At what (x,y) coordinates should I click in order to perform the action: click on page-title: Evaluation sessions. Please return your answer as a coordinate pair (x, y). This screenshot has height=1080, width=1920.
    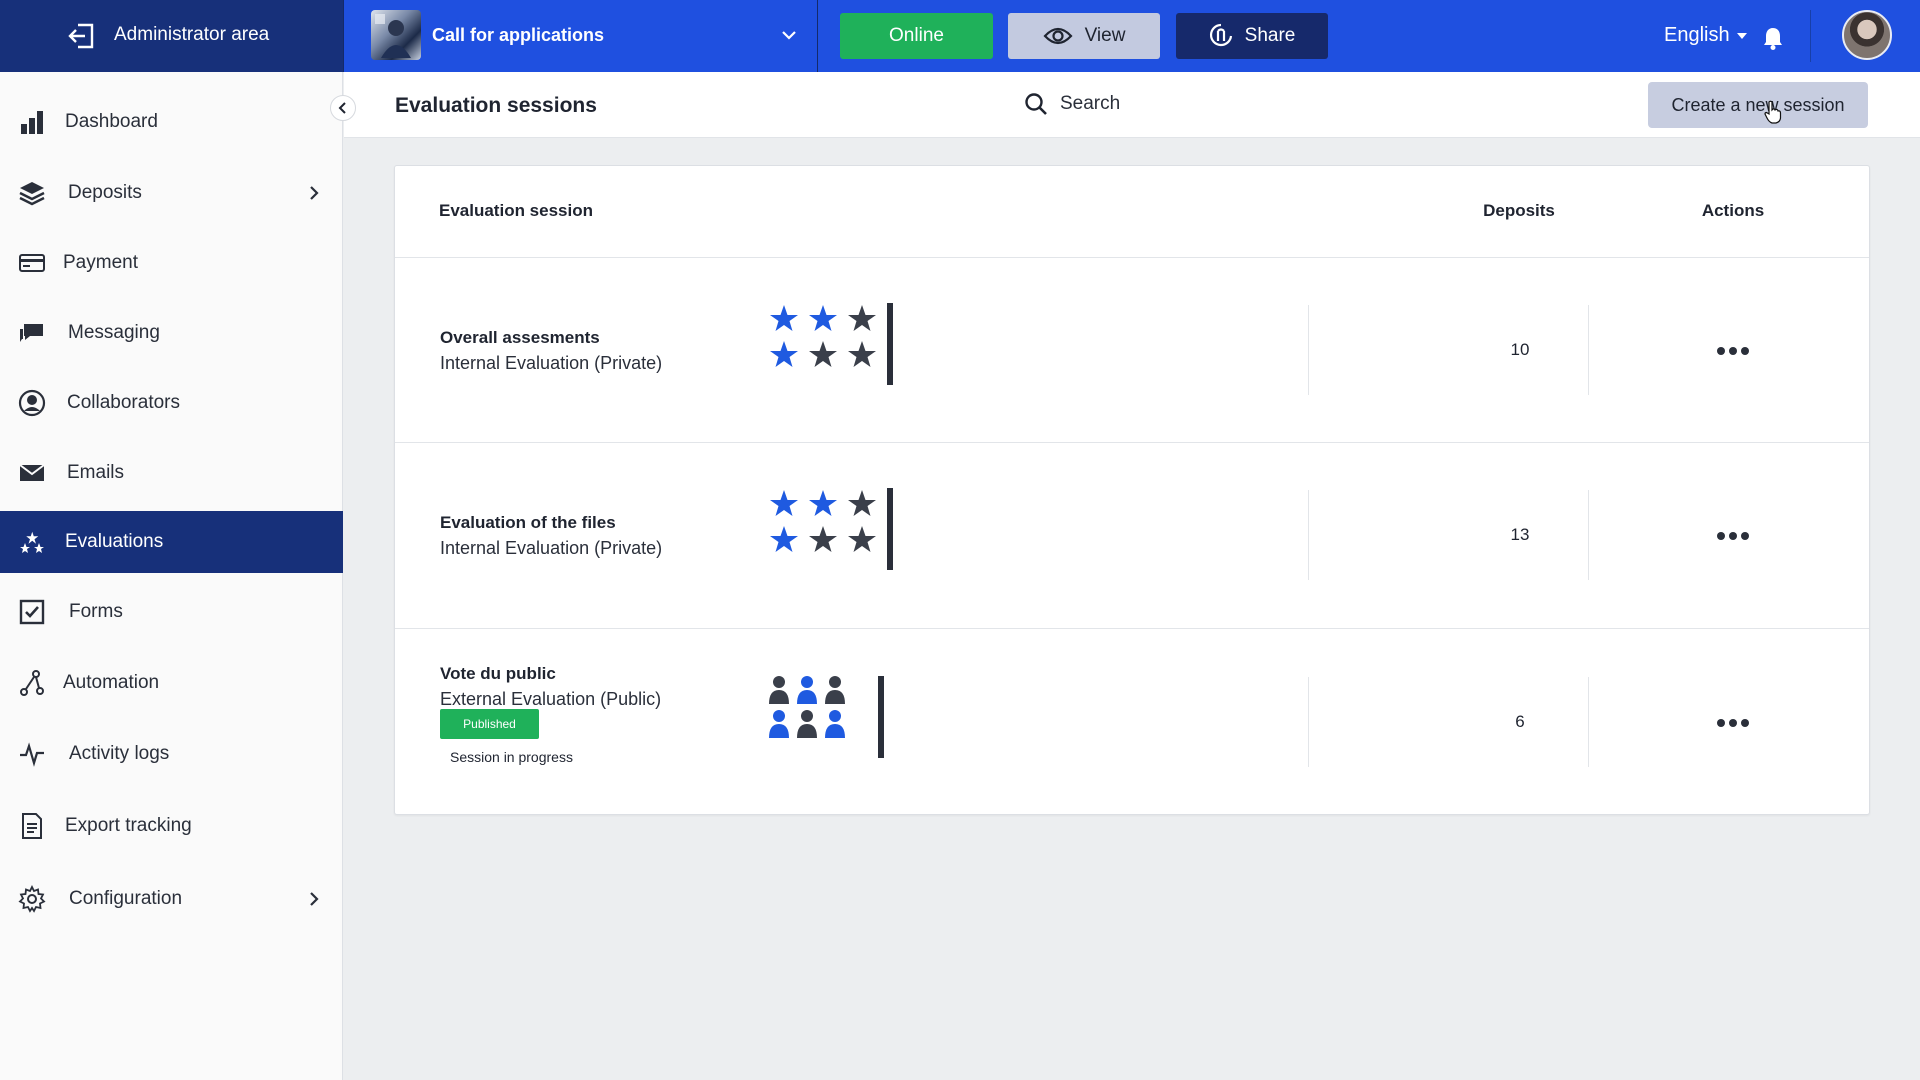
    Looking at the image, I should click on (496, 105).